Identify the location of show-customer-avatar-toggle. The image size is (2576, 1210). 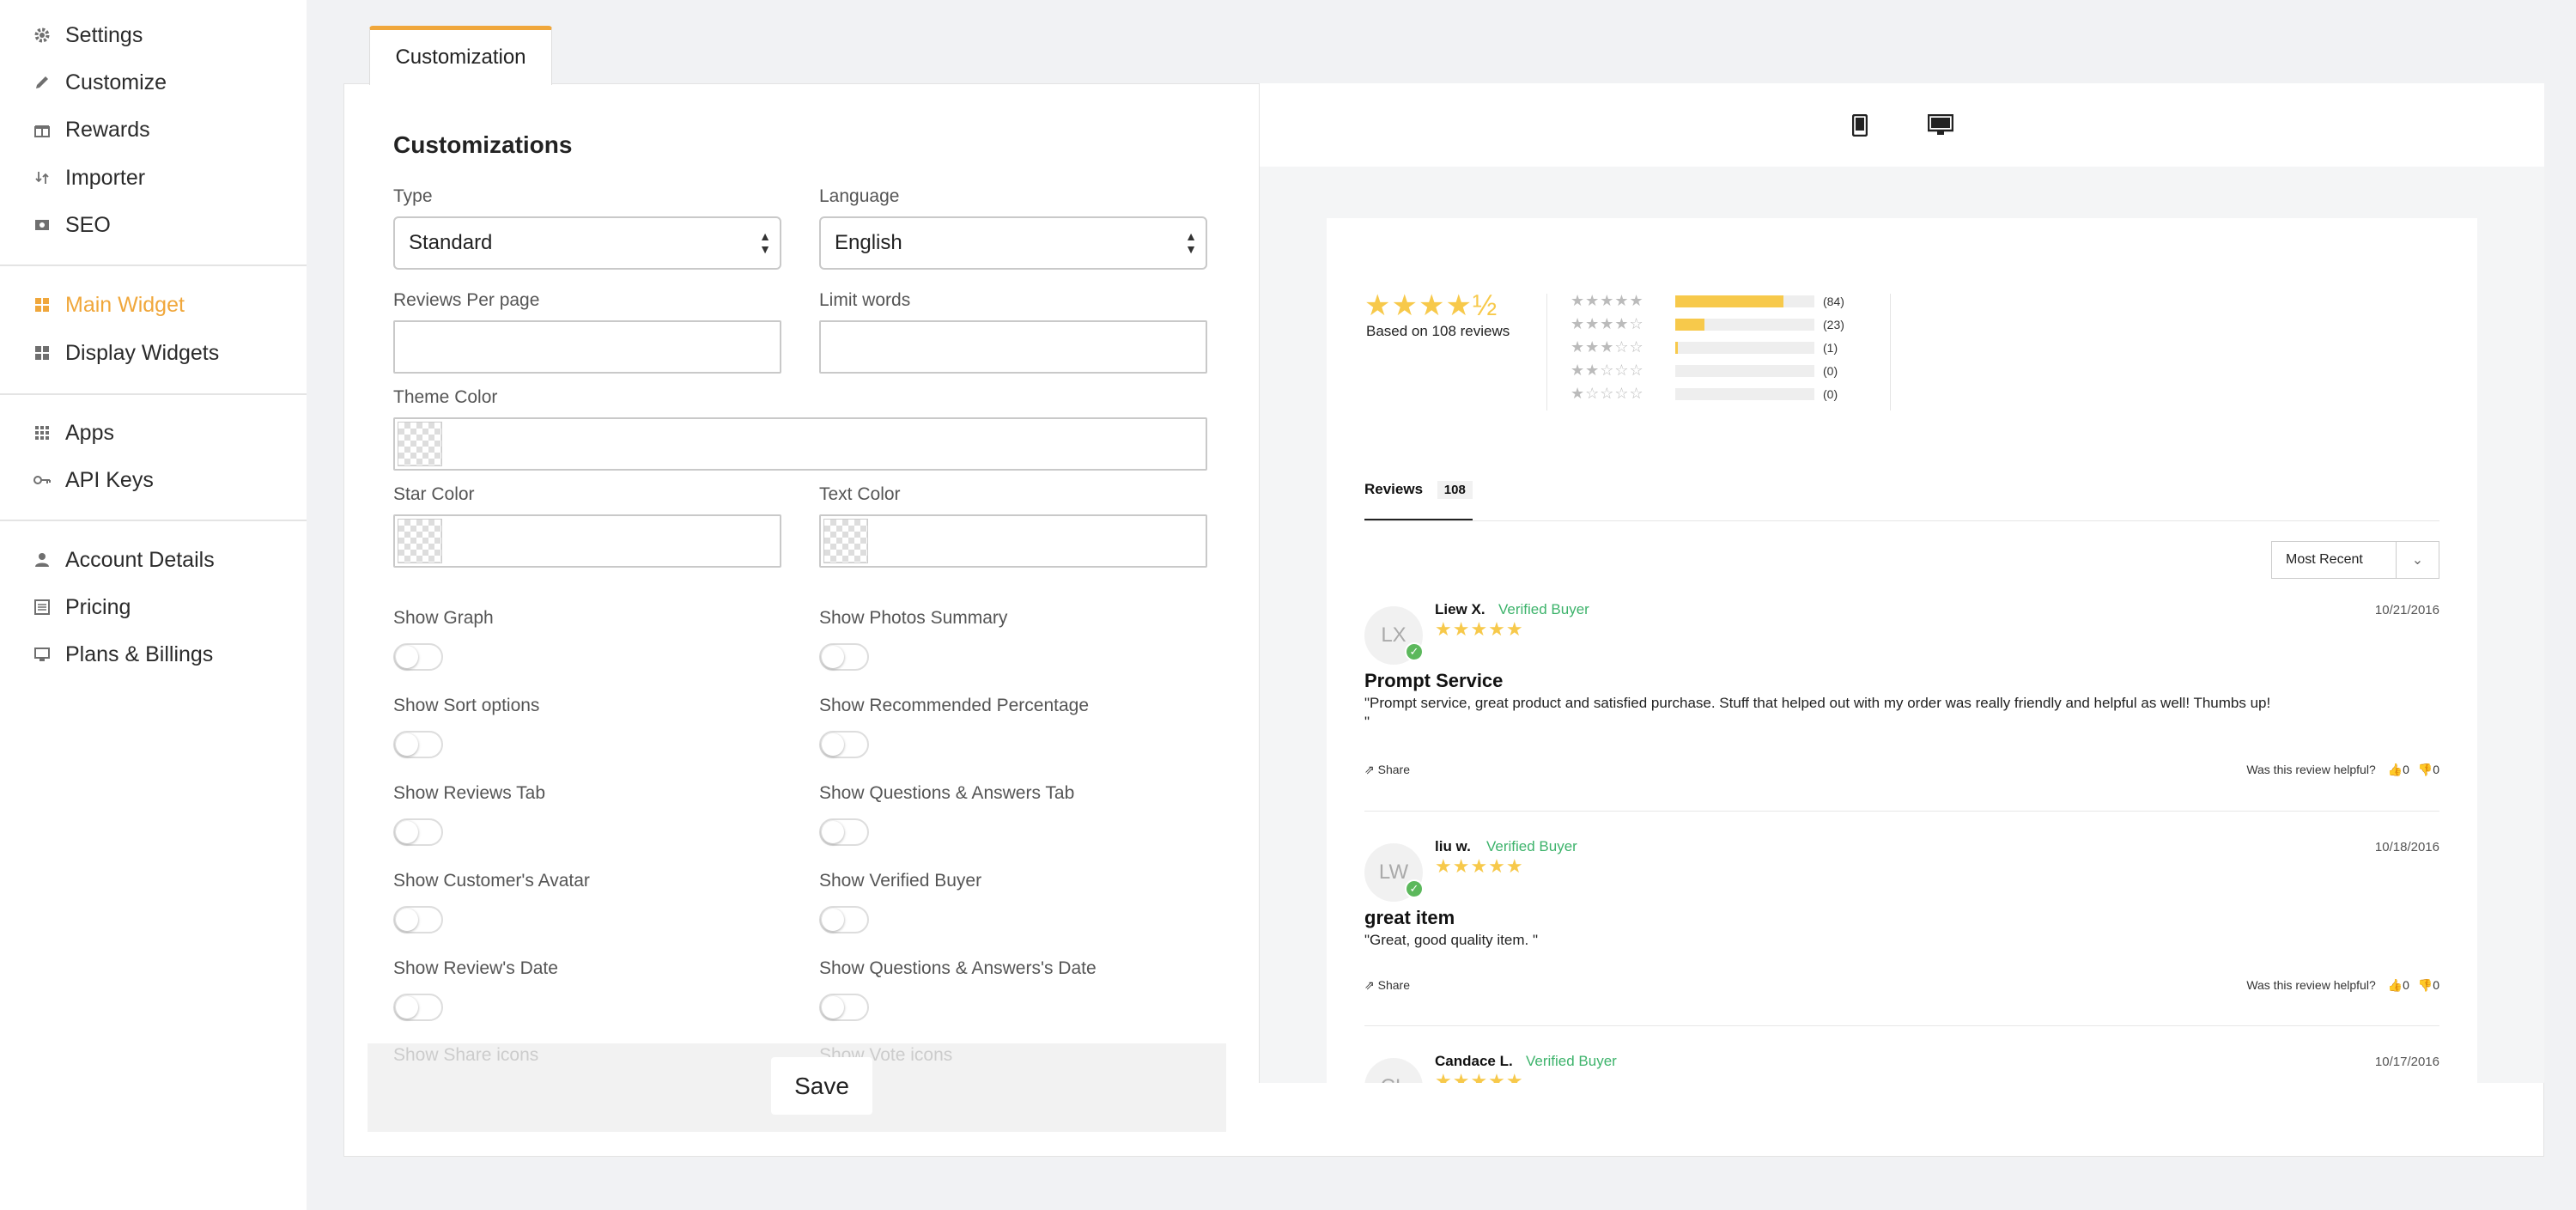
(418, 919).